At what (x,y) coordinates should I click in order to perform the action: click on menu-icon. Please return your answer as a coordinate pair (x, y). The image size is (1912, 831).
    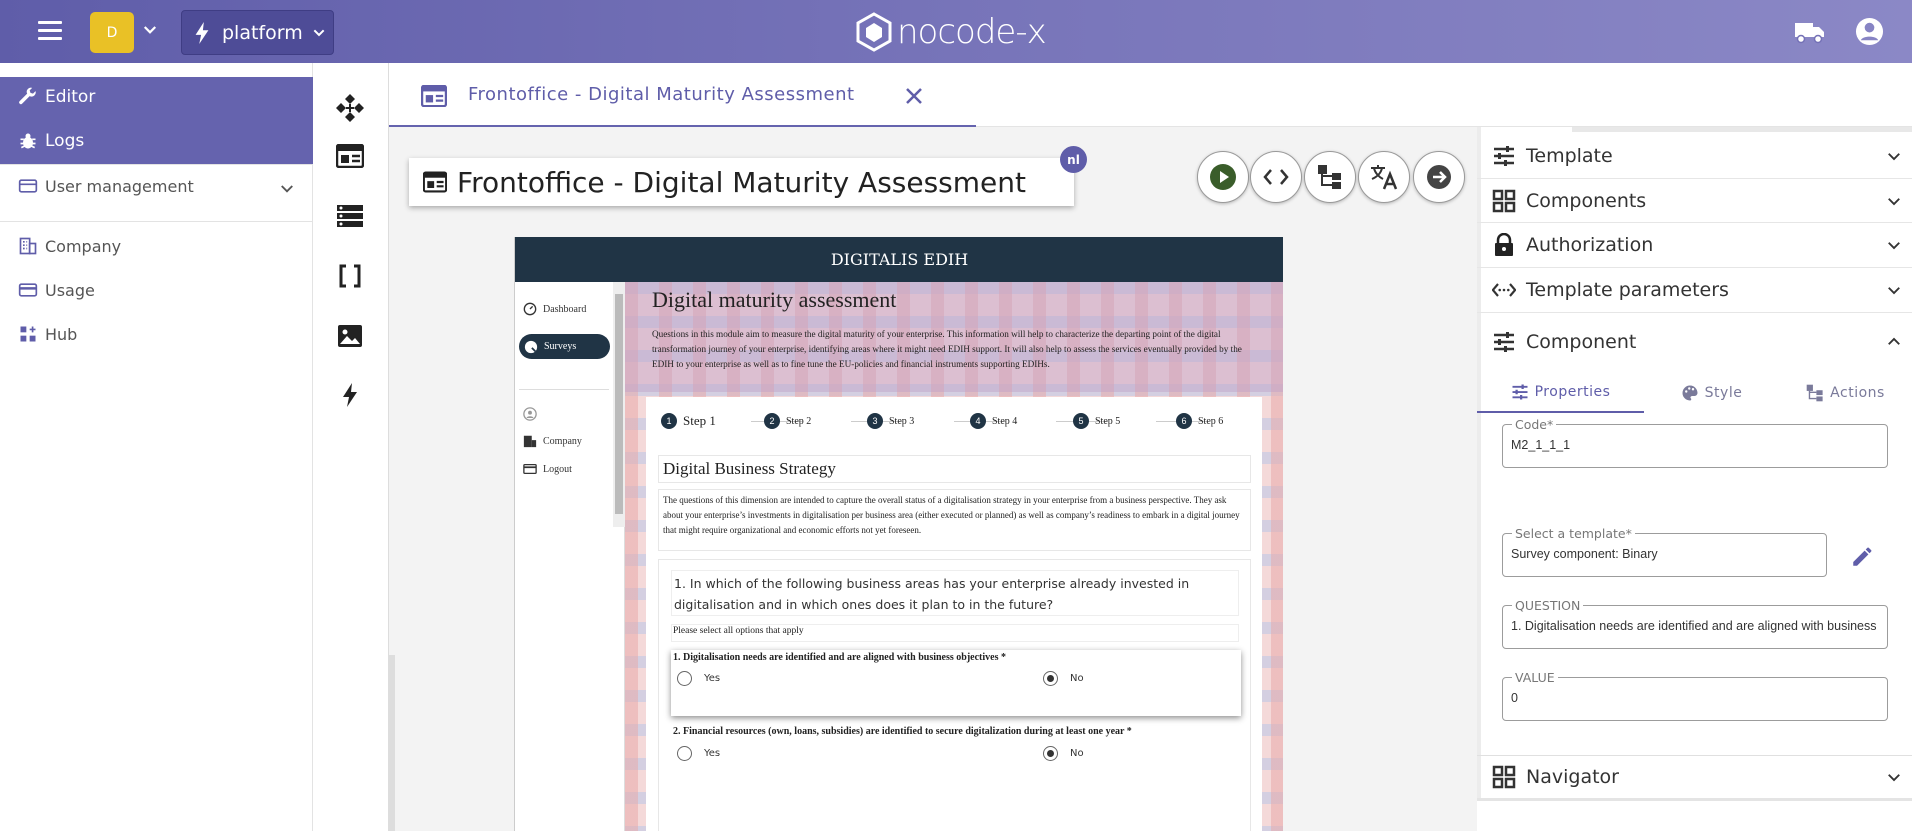
    Looking at the image, I should click on (50, 31).